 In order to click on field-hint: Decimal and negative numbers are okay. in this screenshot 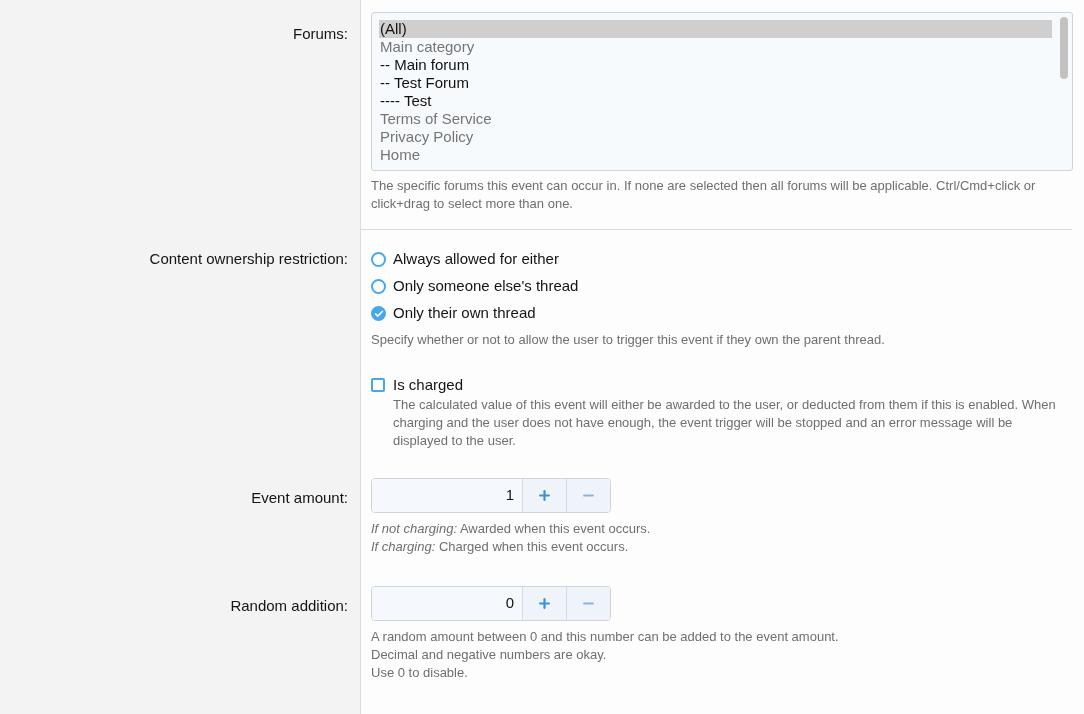, I will do `click(489, 655)`.